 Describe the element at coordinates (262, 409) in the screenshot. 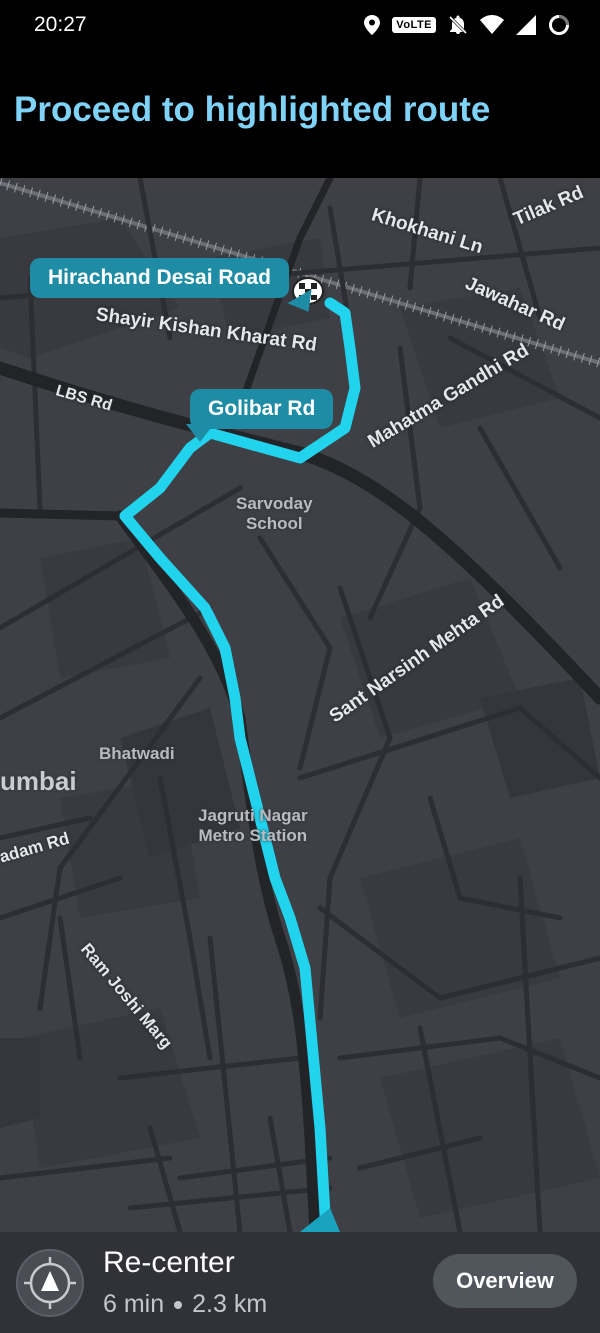

I see `callout-golibar-rd: Golibar Rd` at that location.